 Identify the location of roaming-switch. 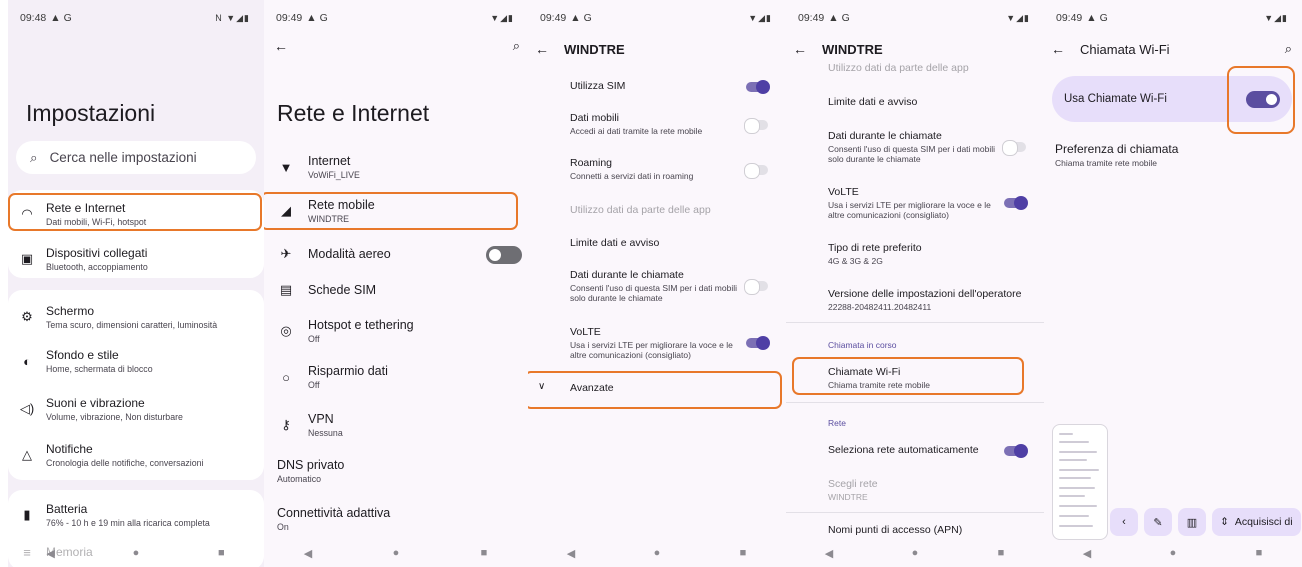
(756, 171).